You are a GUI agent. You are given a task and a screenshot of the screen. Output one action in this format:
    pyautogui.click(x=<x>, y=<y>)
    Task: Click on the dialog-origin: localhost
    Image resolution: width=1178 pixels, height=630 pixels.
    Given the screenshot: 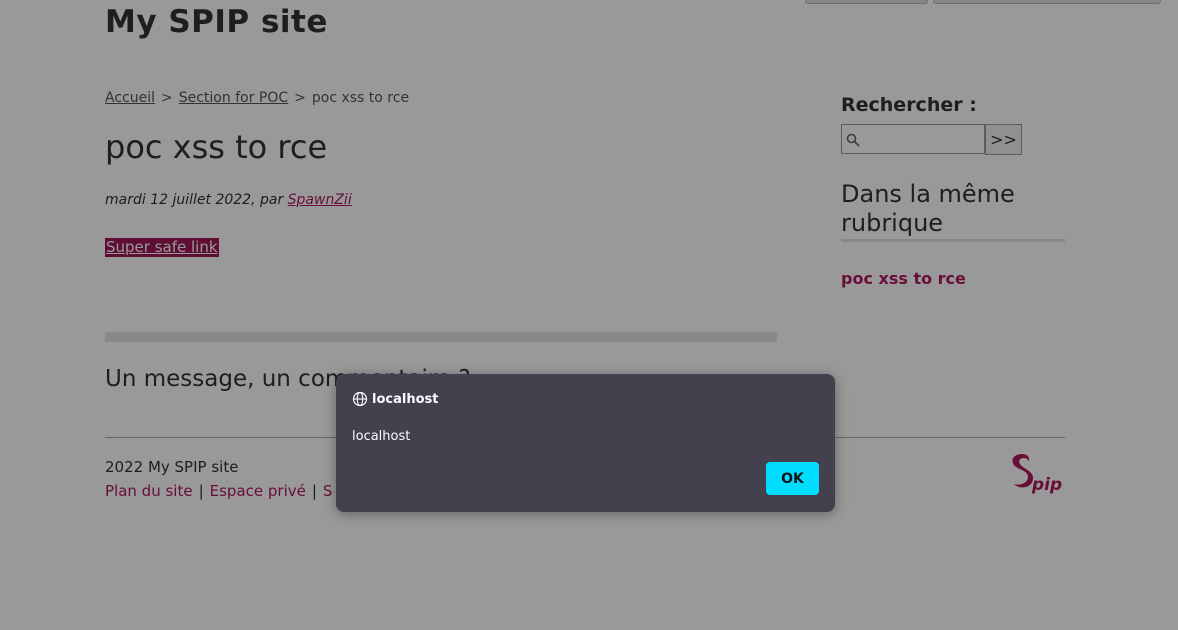 What is the action you would take?
    pyautogui.click(x=395, y=399)
    